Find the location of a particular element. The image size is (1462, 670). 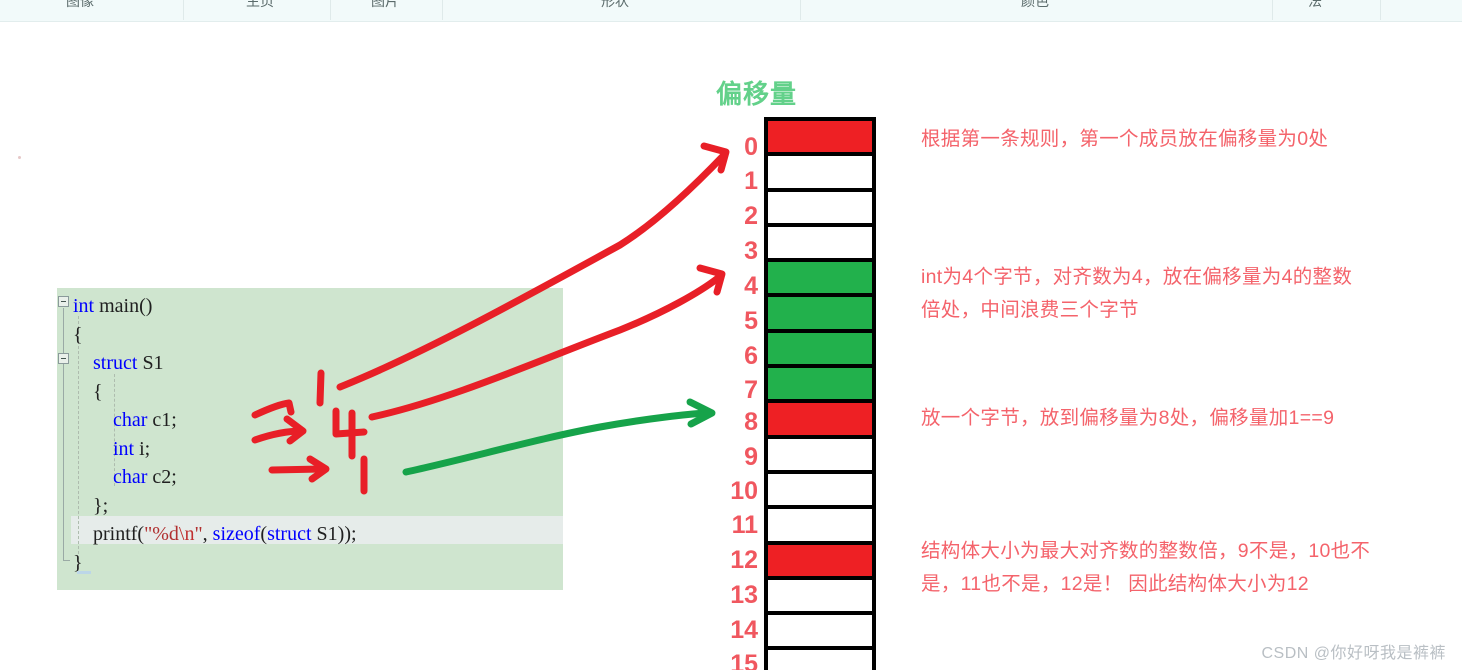

ribbon-tab-3: 形状 is located at coordinates (615, 6).